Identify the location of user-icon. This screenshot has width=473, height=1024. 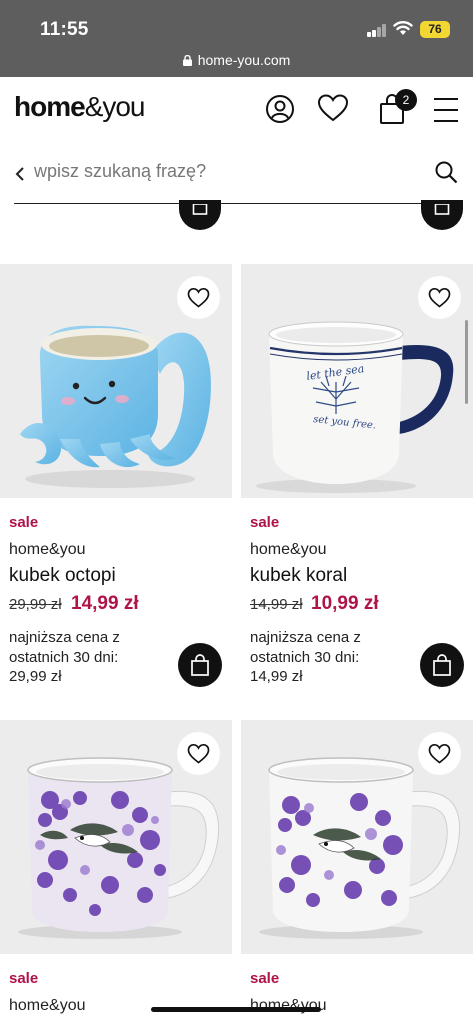
(280, 109).